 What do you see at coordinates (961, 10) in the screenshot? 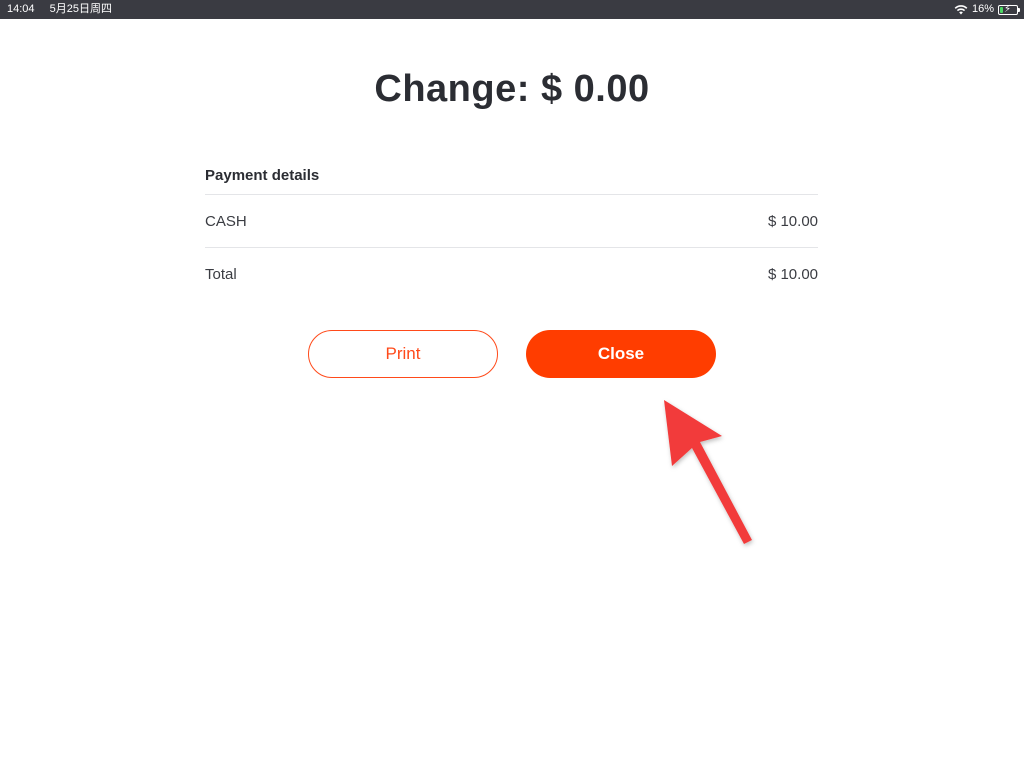
I see `wifi-icon` at bounding box center [961, 10].